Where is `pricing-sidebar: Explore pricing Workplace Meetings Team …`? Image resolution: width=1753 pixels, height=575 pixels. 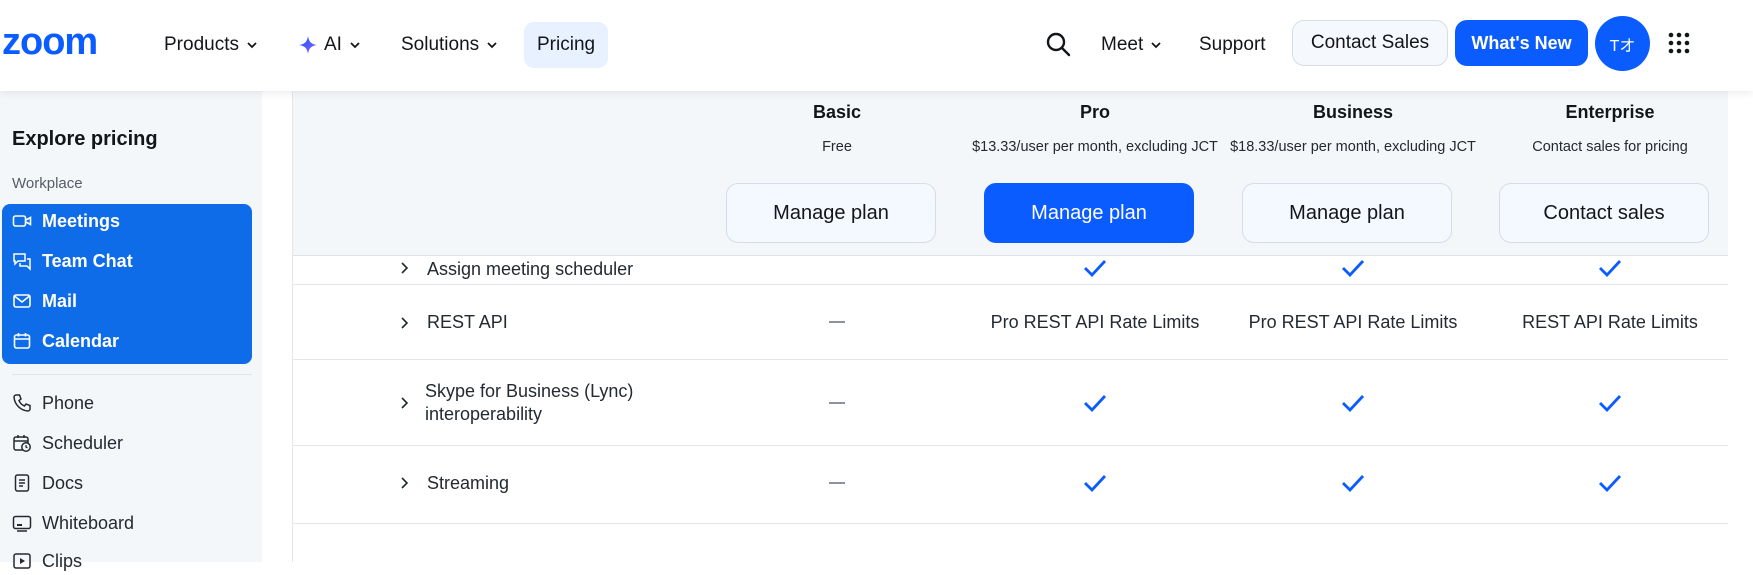
pricing-sidebar: Explore pricing Workplace Meetings Team … is located at coordinates (131, 331).